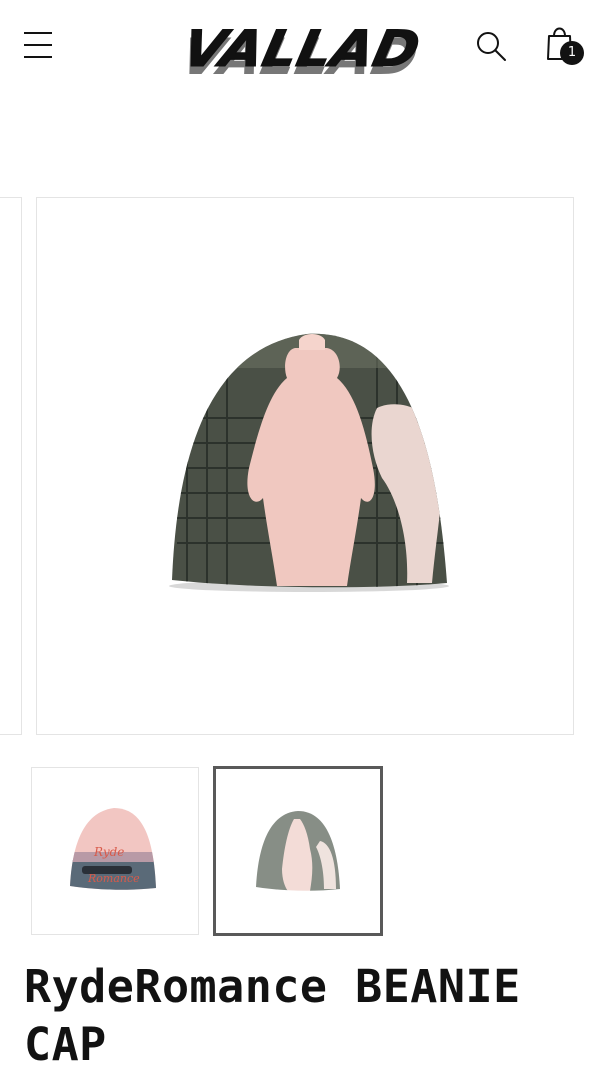 The width and height of the screenshot is (599, 1080). What do you see at coordinates (113, 878) in the screenshot?
I see `svg-text: Romance` at bounding box center [113, 878].